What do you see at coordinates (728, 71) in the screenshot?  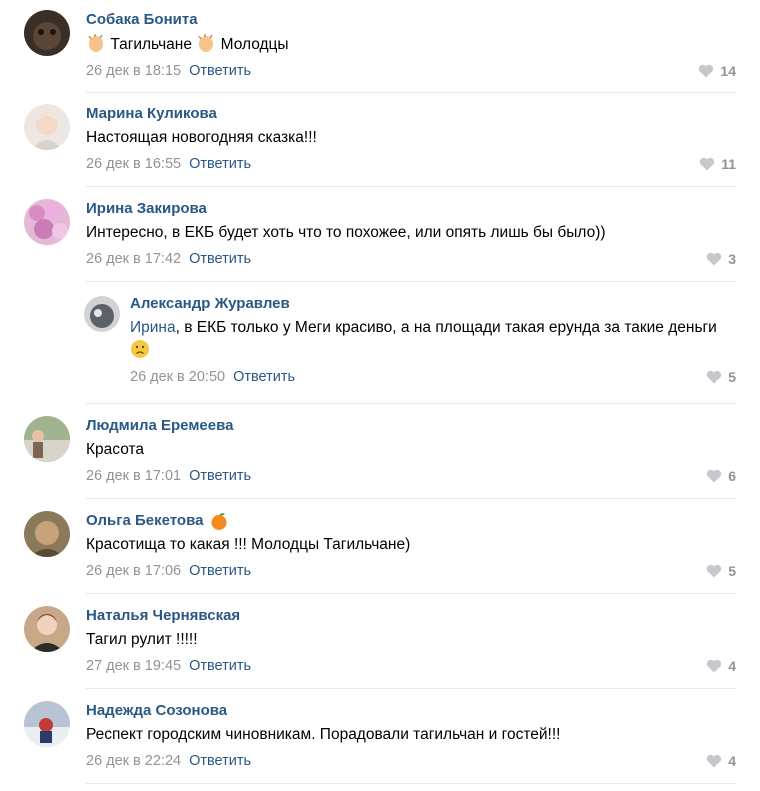 I see `like-count: 14` at bounding box center [728, 71].